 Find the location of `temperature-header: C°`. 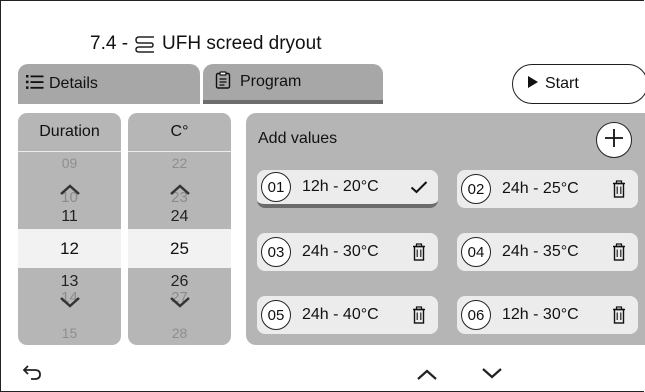

temperature-header: C° is located at coordinates (179, 132).